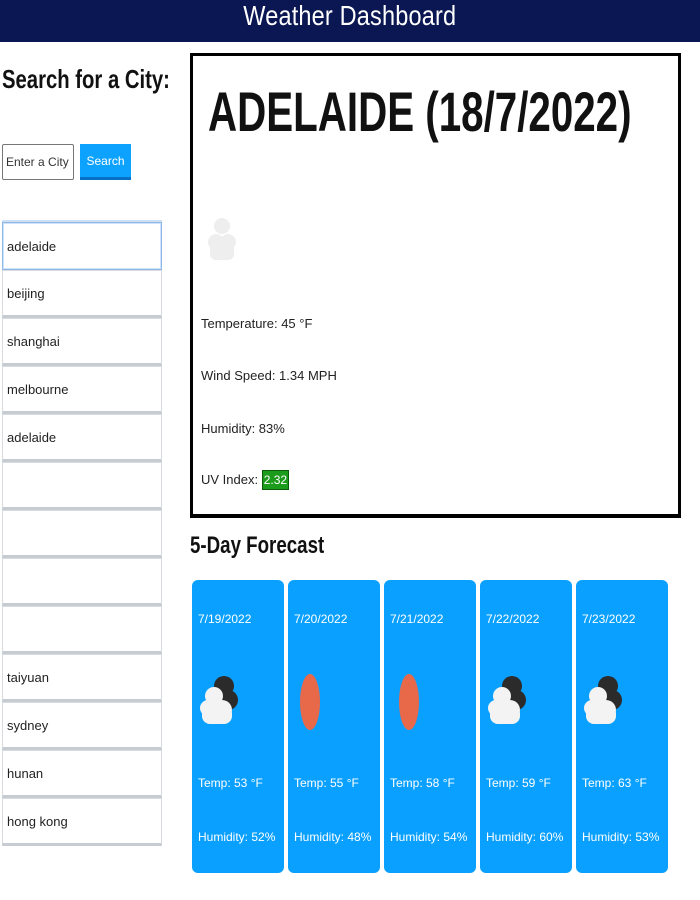 The image size is (700, 900). Describe the element at coordinates (429, 837) in the screenshot. I see `forecast-humidity: Humidity: 54%` at that location.